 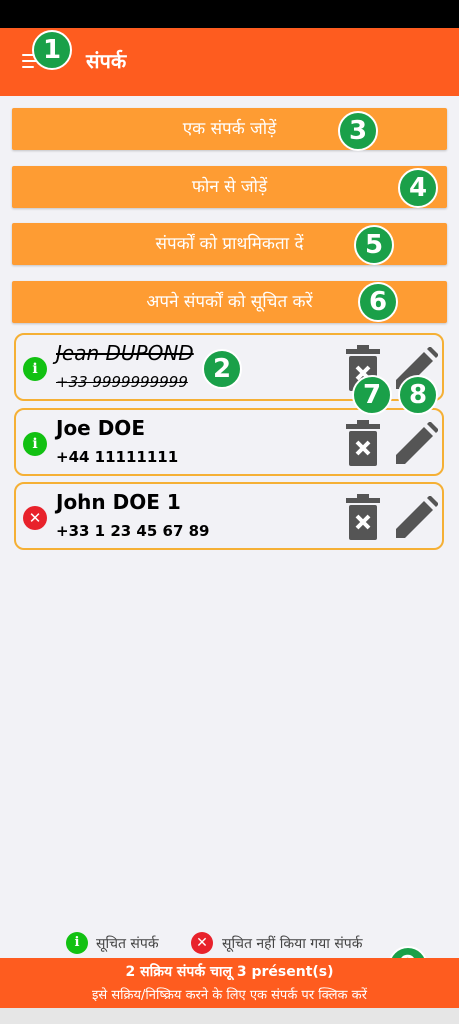 I want to click on legend-informed-label: सूचित संपर्क, so click(x=127, y=944).